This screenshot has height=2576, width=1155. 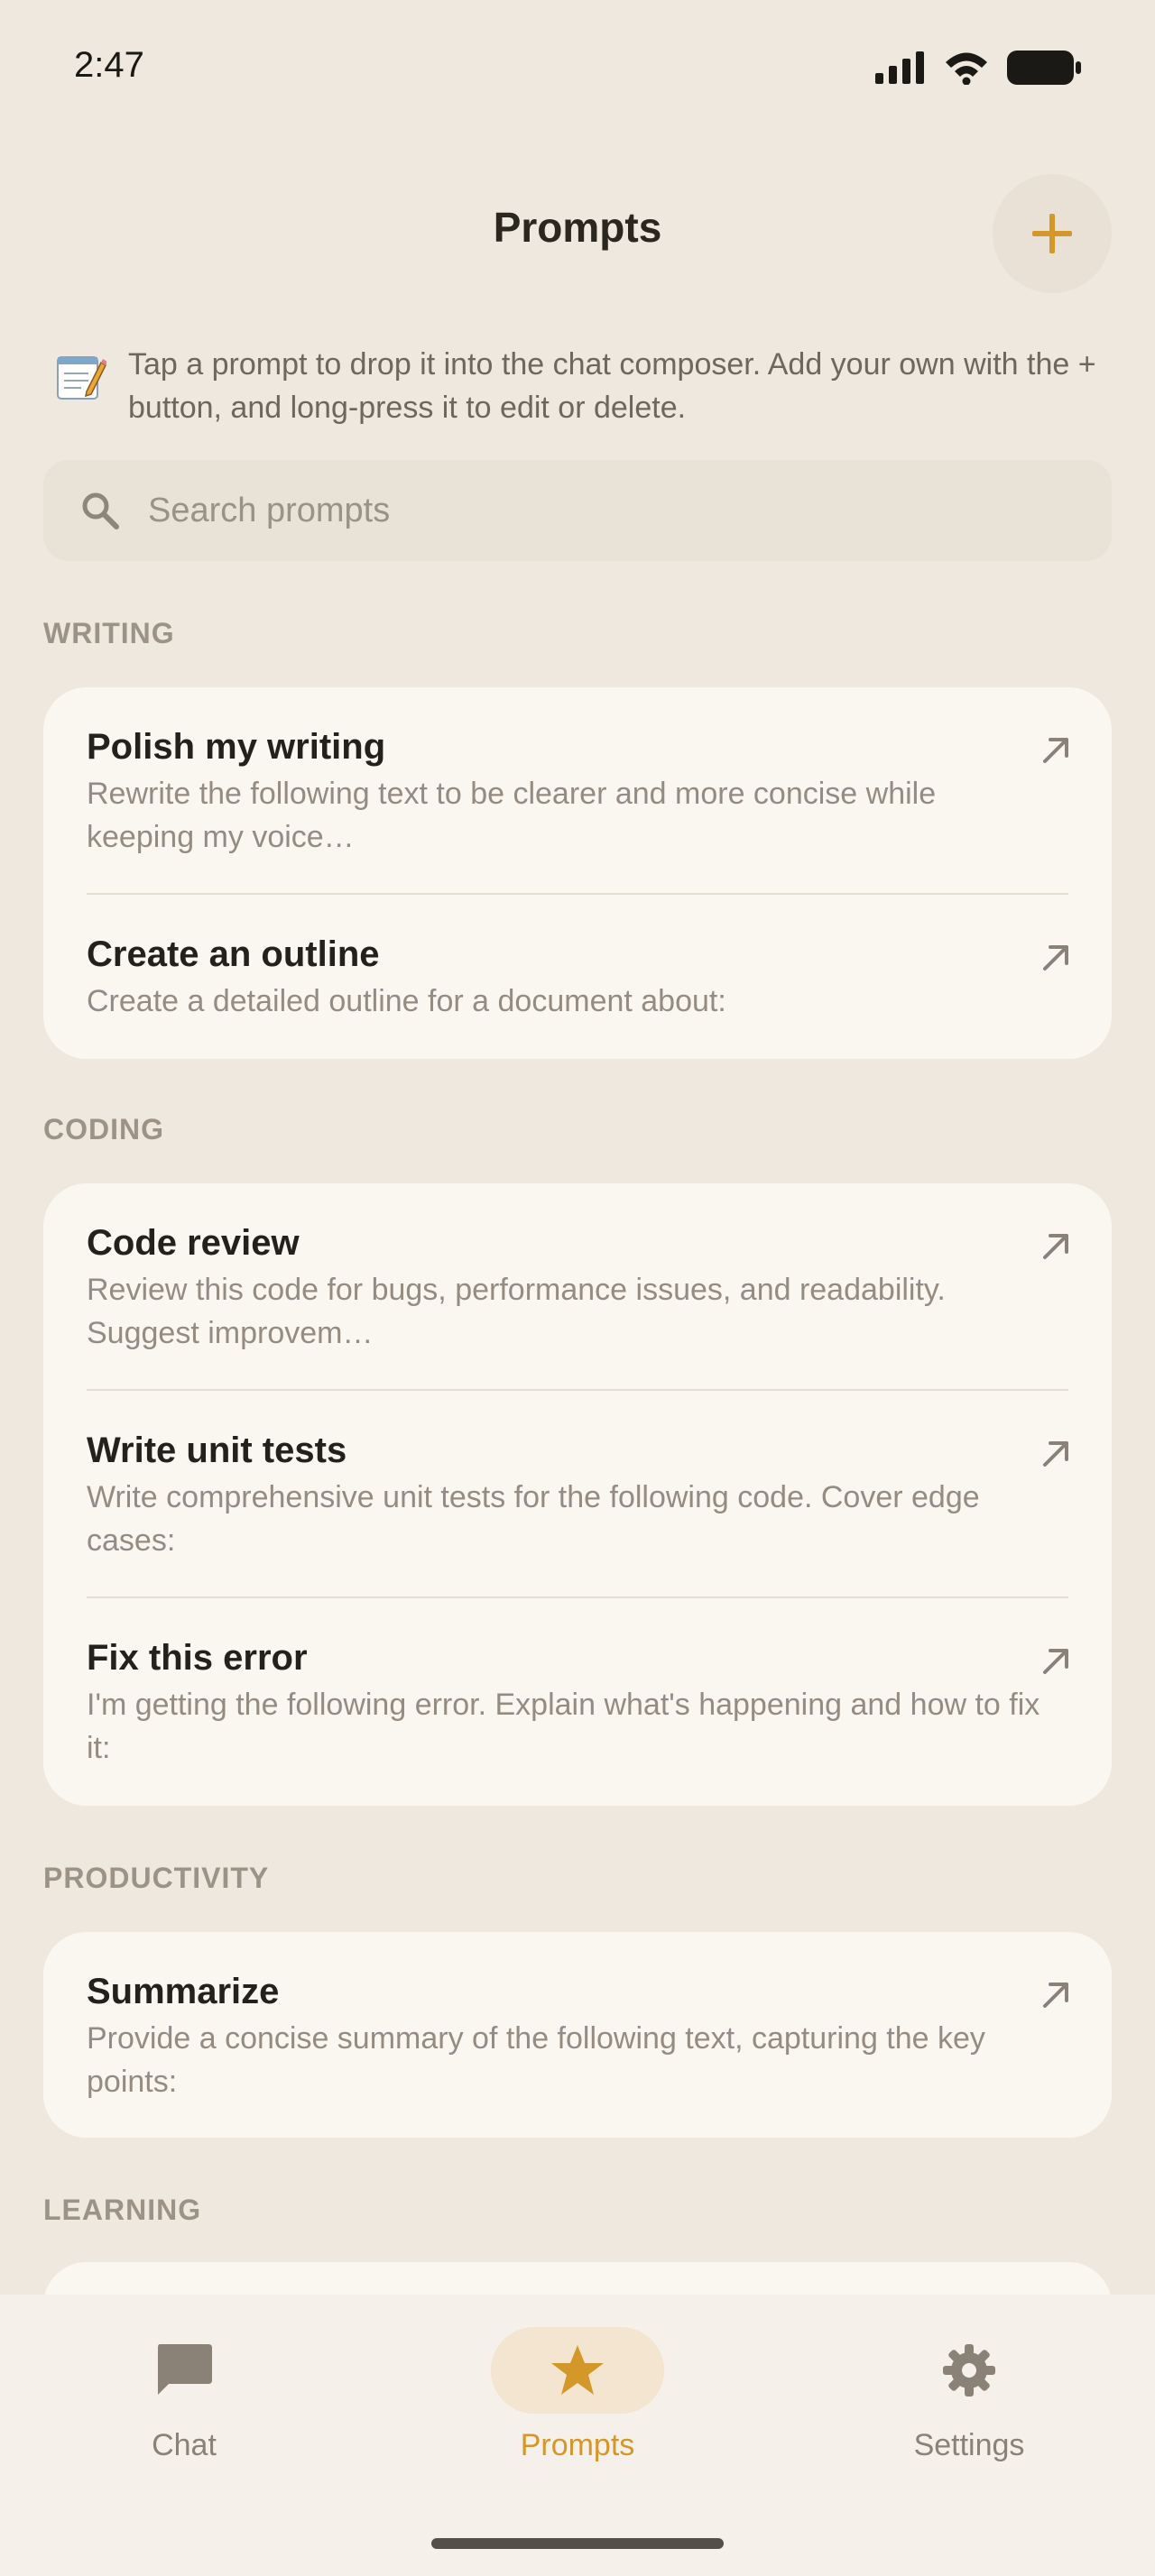 I want to click on gear-icon, so click(x=969, y=2370).